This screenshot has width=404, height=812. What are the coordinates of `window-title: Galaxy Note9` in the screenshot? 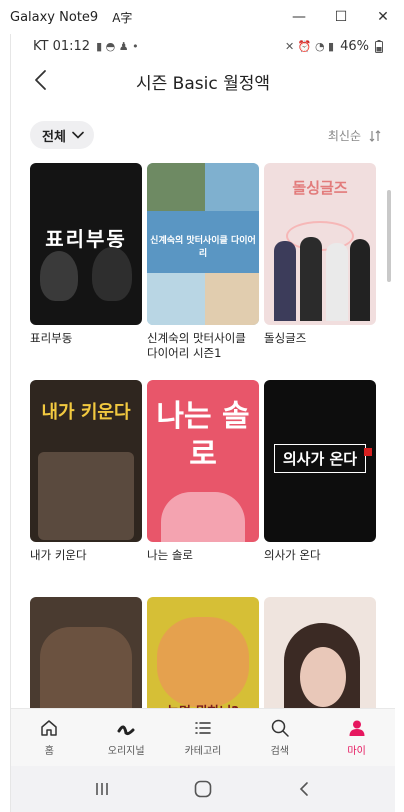 It's located at (54, 17).